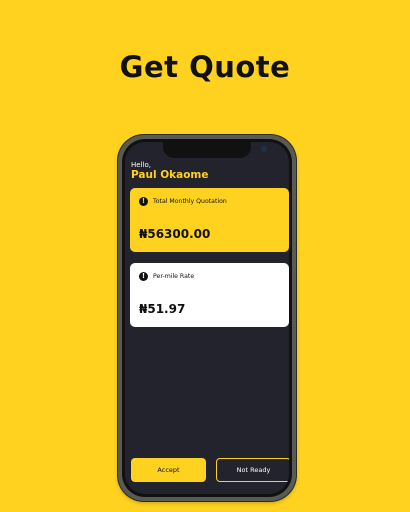 This screenshot has height=512, width=410. What do you see at coordinates (252, 470) in the screenshot?
I see `not-ready-button: Not Ready` at bounding box center [252, 470].